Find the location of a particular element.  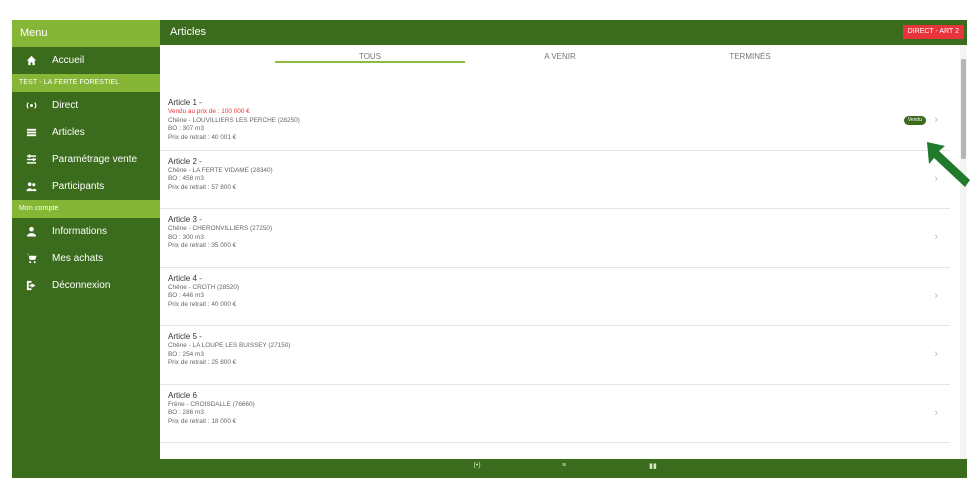

tabs: TOUS A VENIR TERMINÉS is located at coordinates (560, 61).